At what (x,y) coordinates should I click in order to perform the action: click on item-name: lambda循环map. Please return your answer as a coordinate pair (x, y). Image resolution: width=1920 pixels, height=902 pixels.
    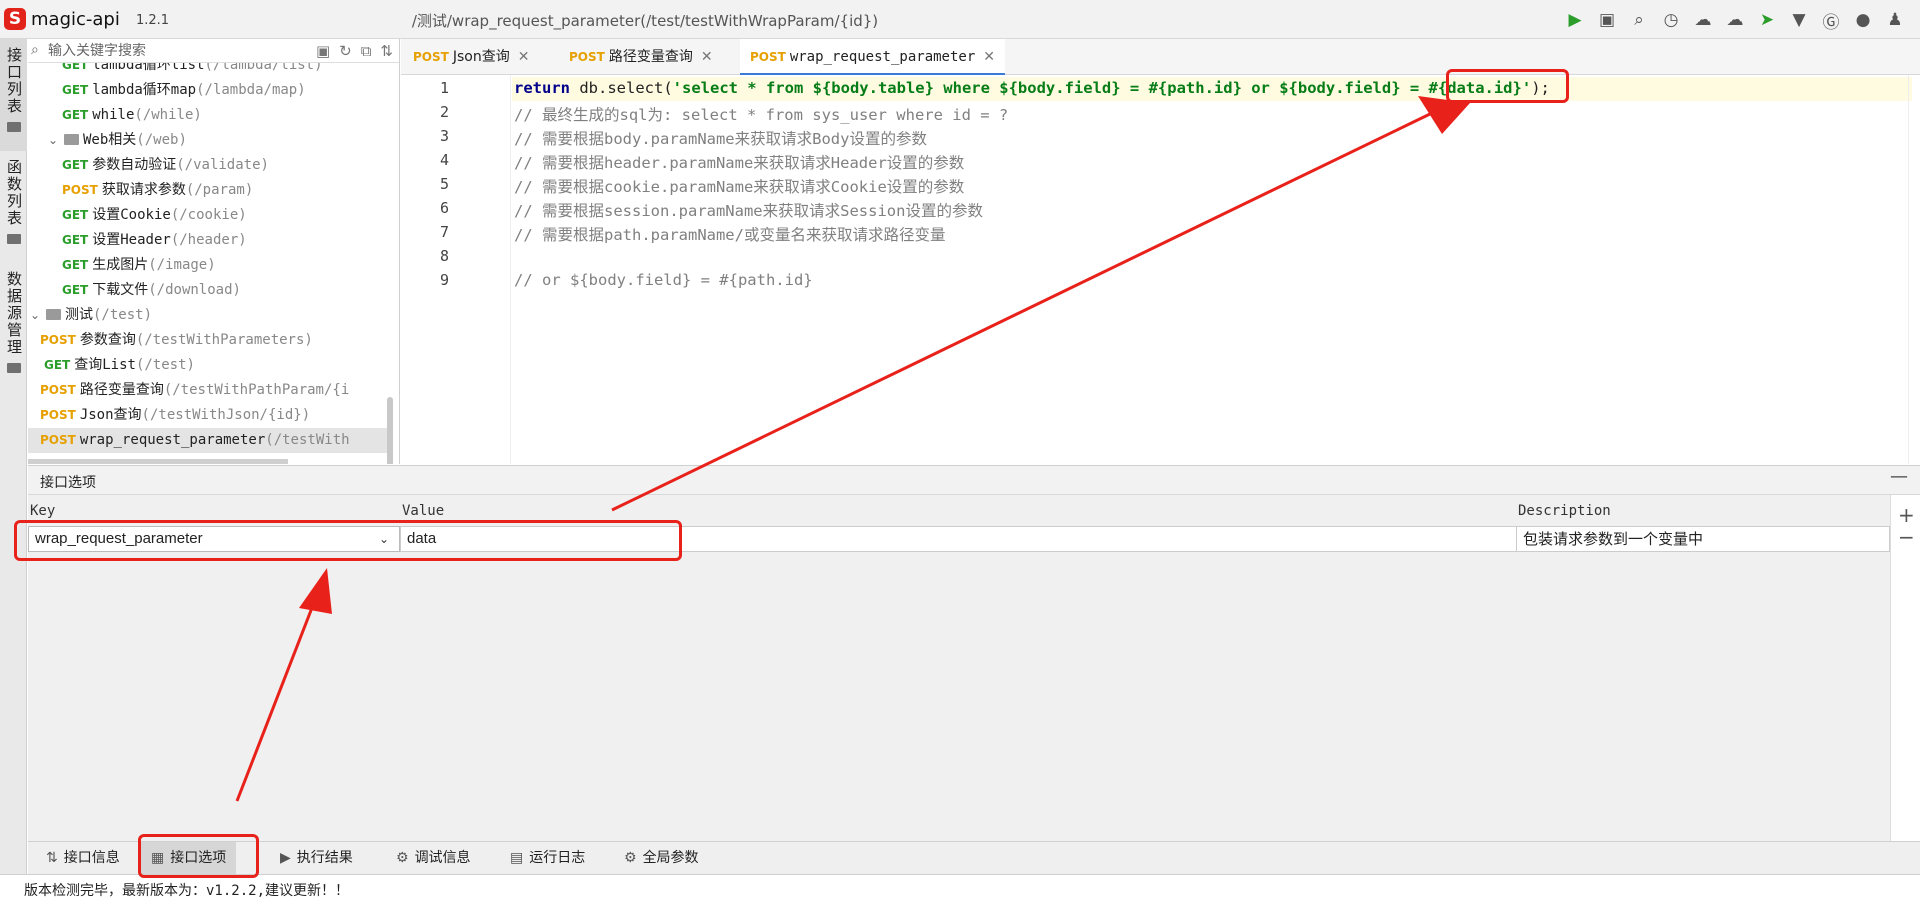
    Looking at the image, I should click on (144, 90).